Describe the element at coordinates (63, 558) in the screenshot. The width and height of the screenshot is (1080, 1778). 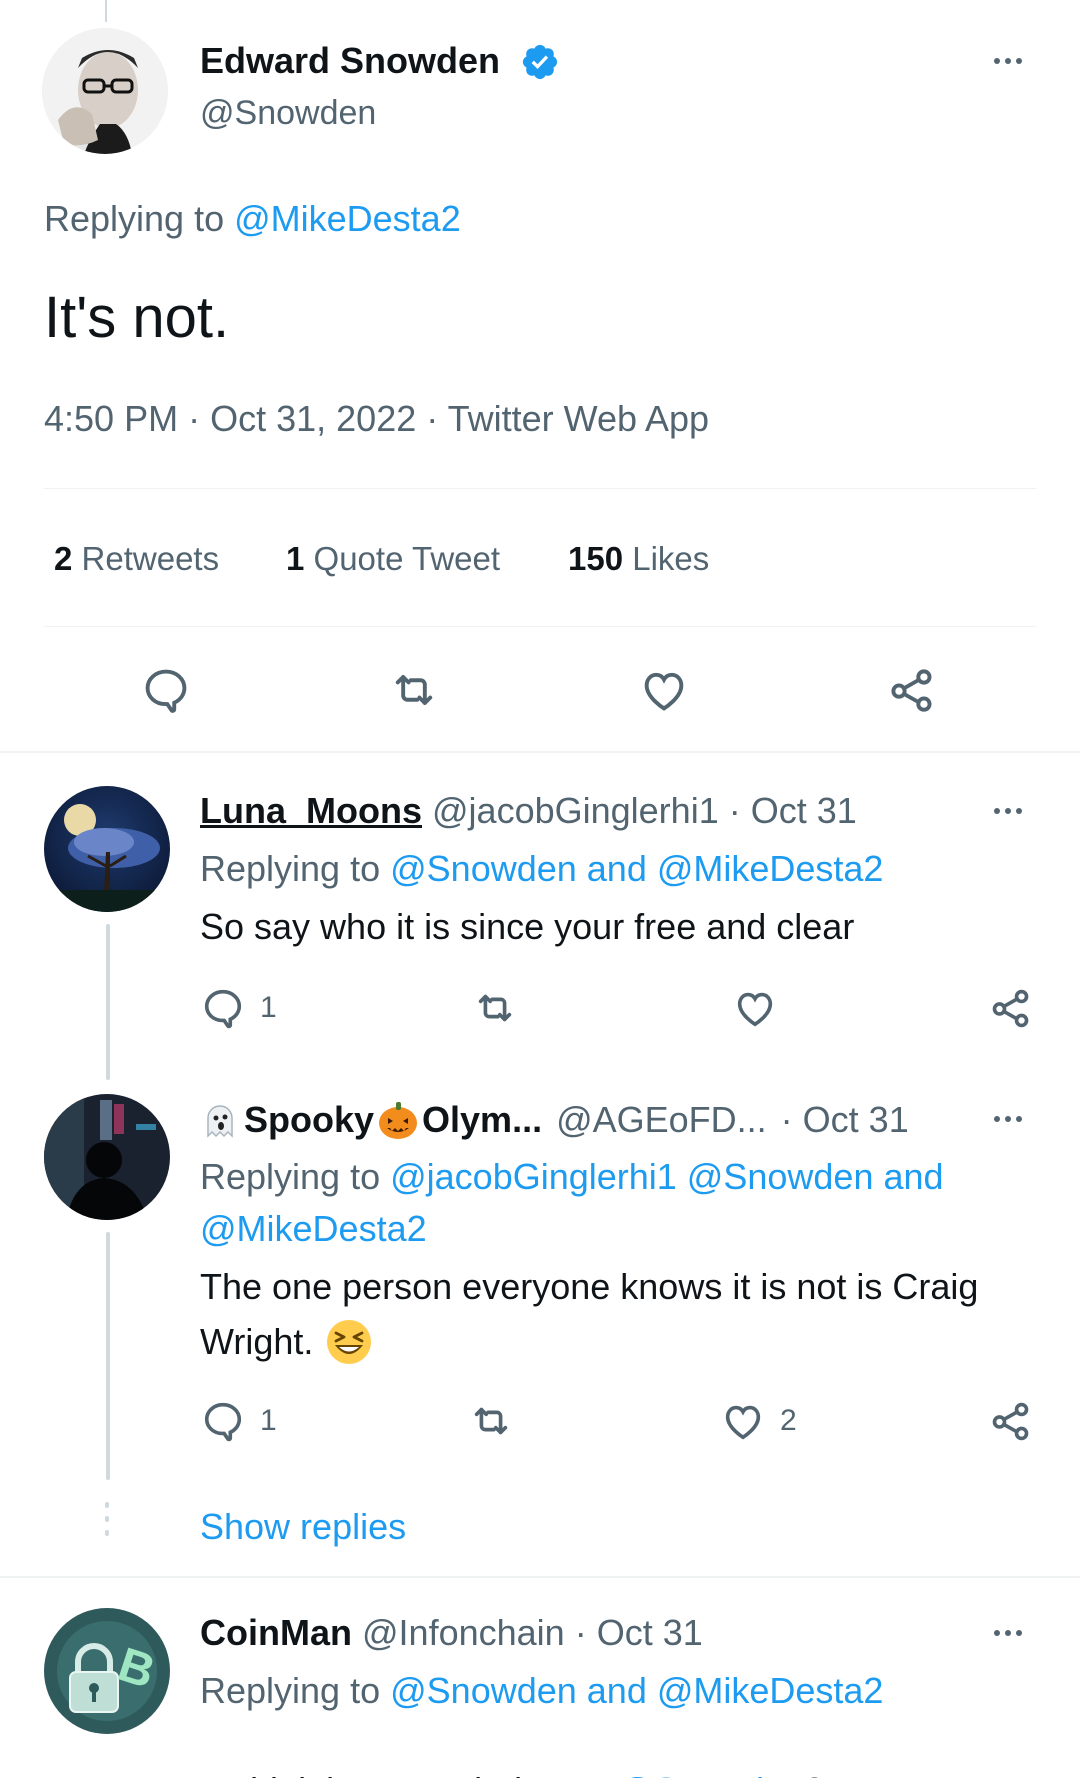
I see `retweets-count: 2` at that location.